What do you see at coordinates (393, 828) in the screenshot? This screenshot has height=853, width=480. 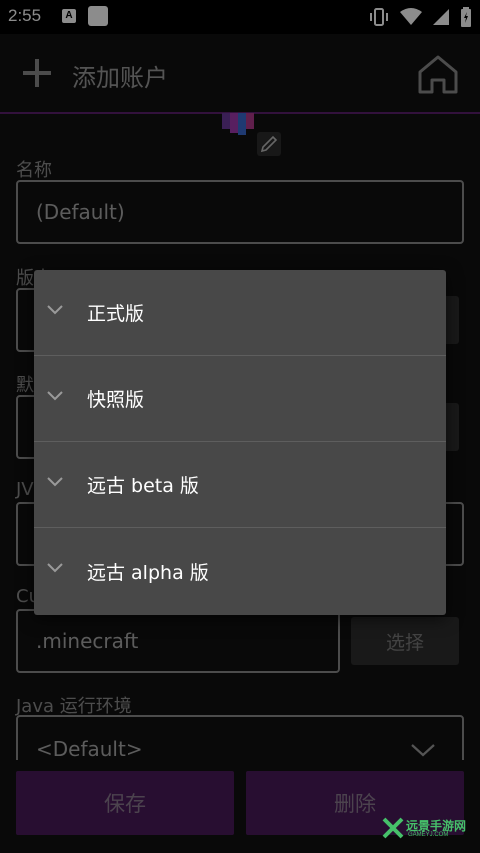 I see `watermark-logo-icon` at bounding box center [393, 828].